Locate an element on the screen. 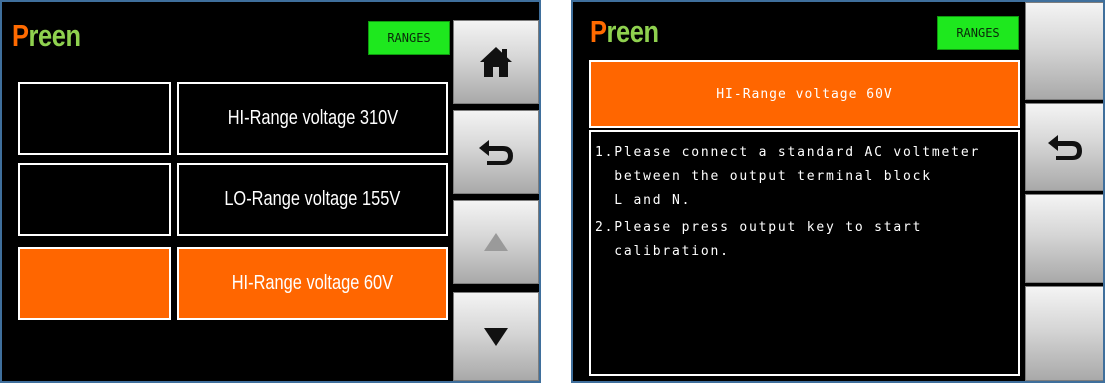 Image resolution: width=1105 pixels, height=383 pixels. range-item-hi-60v: HI-Range voltage 60V is located at coordinates (312, 283).